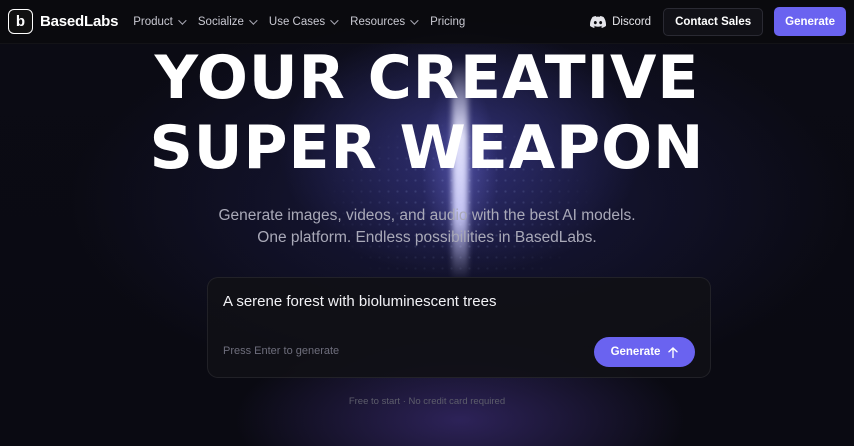 The image size is (854, 446). Describe the element at coordinates (79, 21) in the screenshot. I see `brand-name: BasedLabs` at that location.